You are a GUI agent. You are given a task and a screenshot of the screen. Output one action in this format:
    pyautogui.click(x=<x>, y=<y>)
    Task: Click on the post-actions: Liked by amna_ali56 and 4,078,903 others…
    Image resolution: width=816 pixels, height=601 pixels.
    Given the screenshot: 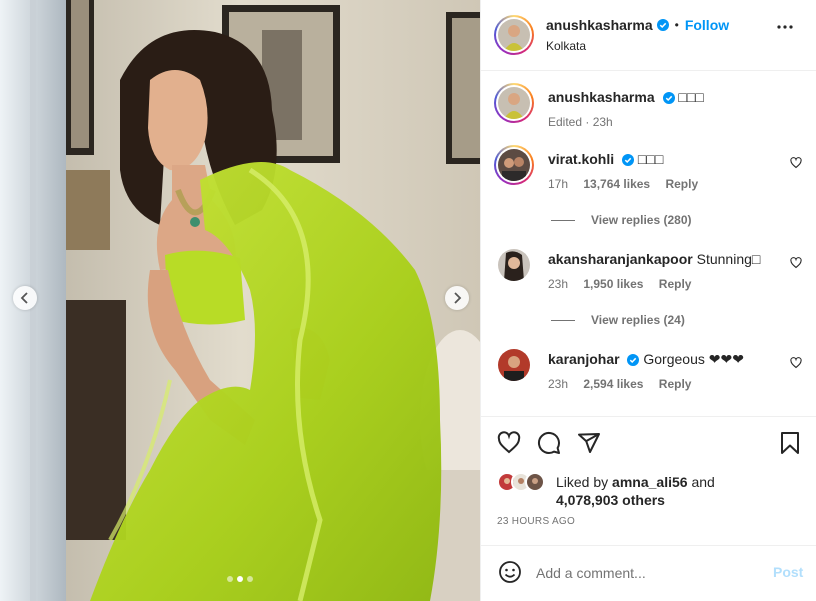 What is the action you would take?
    pyautogui.click(x=648, y=481)
    